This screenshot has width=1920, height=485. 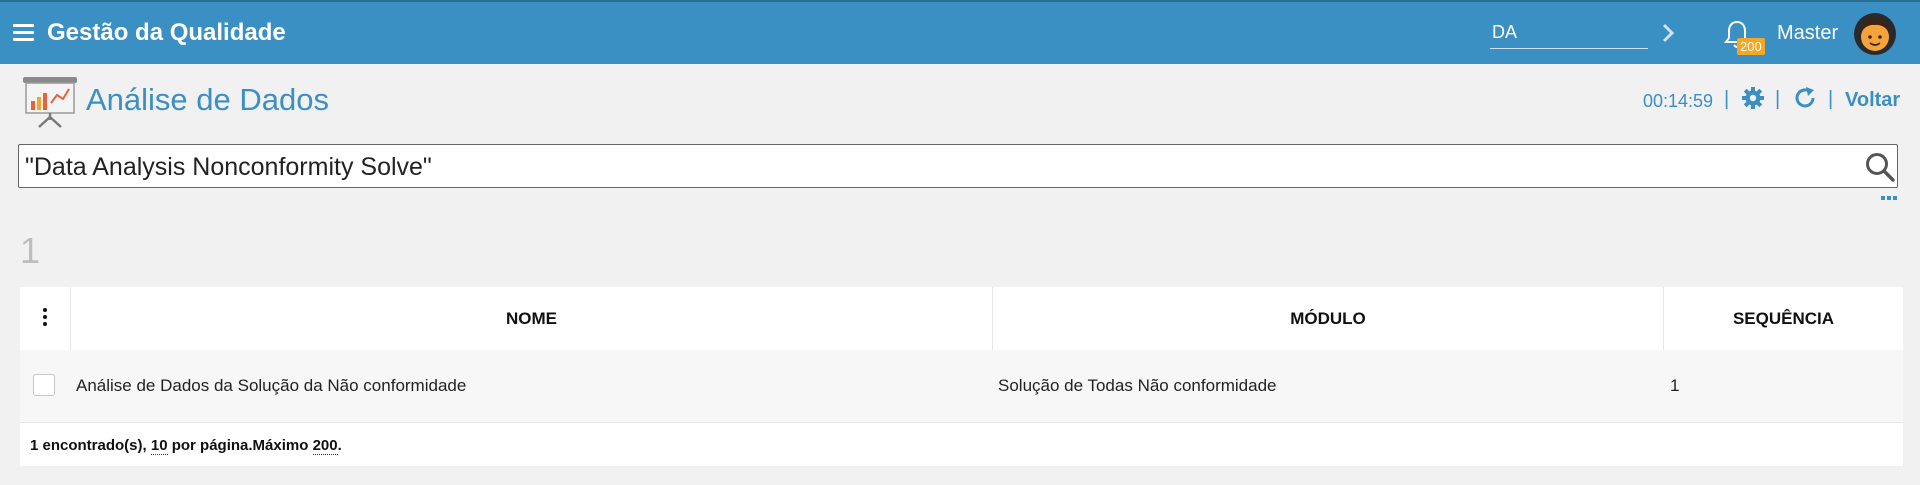 What do you see at coordinates (925, 167) in the screenshot?
I see `search-input` at bounding box center [925, 167].